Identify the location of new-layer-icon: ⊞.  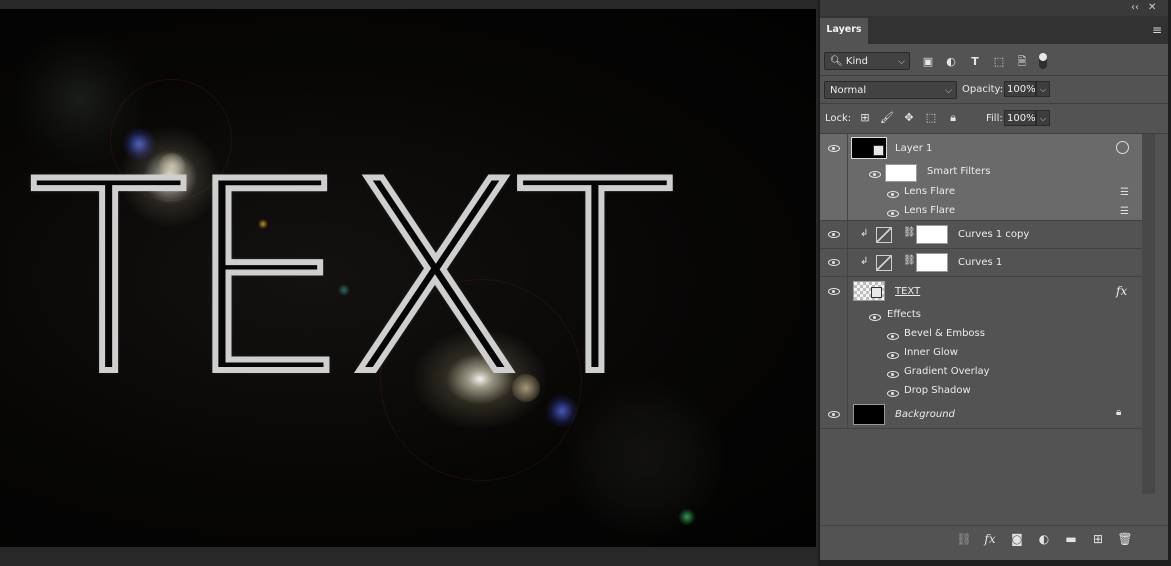
(1098, 539).